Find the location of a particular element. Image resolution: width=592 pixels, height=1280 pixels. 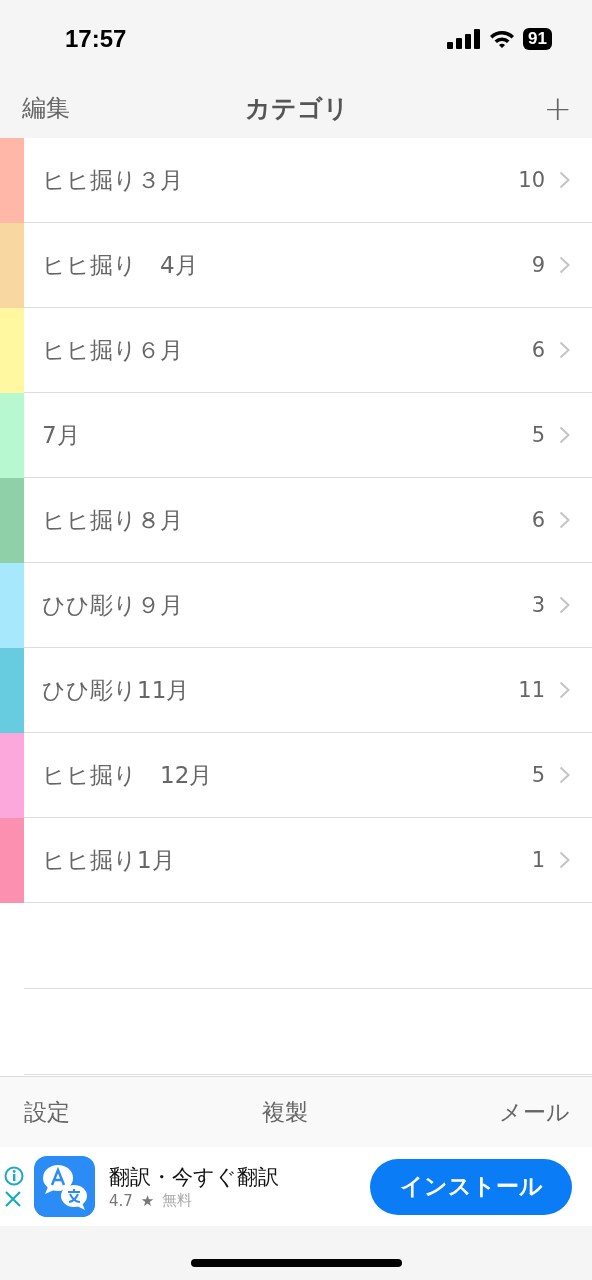

star-icon: ★ is located at coordinates (147, 1200).